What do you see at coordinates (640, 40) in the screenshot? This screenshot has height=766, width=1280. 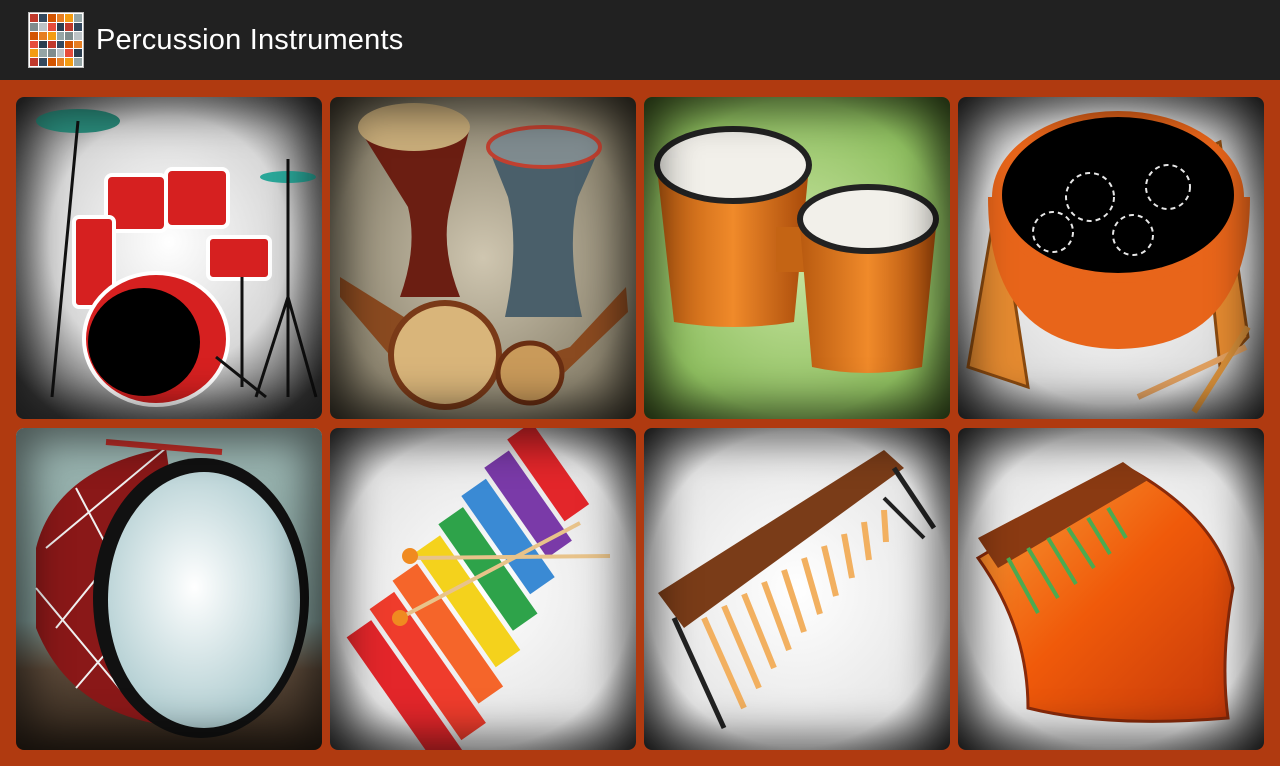 I see `app-bar: Percussion Instruments` at bounding box center [640, 40].